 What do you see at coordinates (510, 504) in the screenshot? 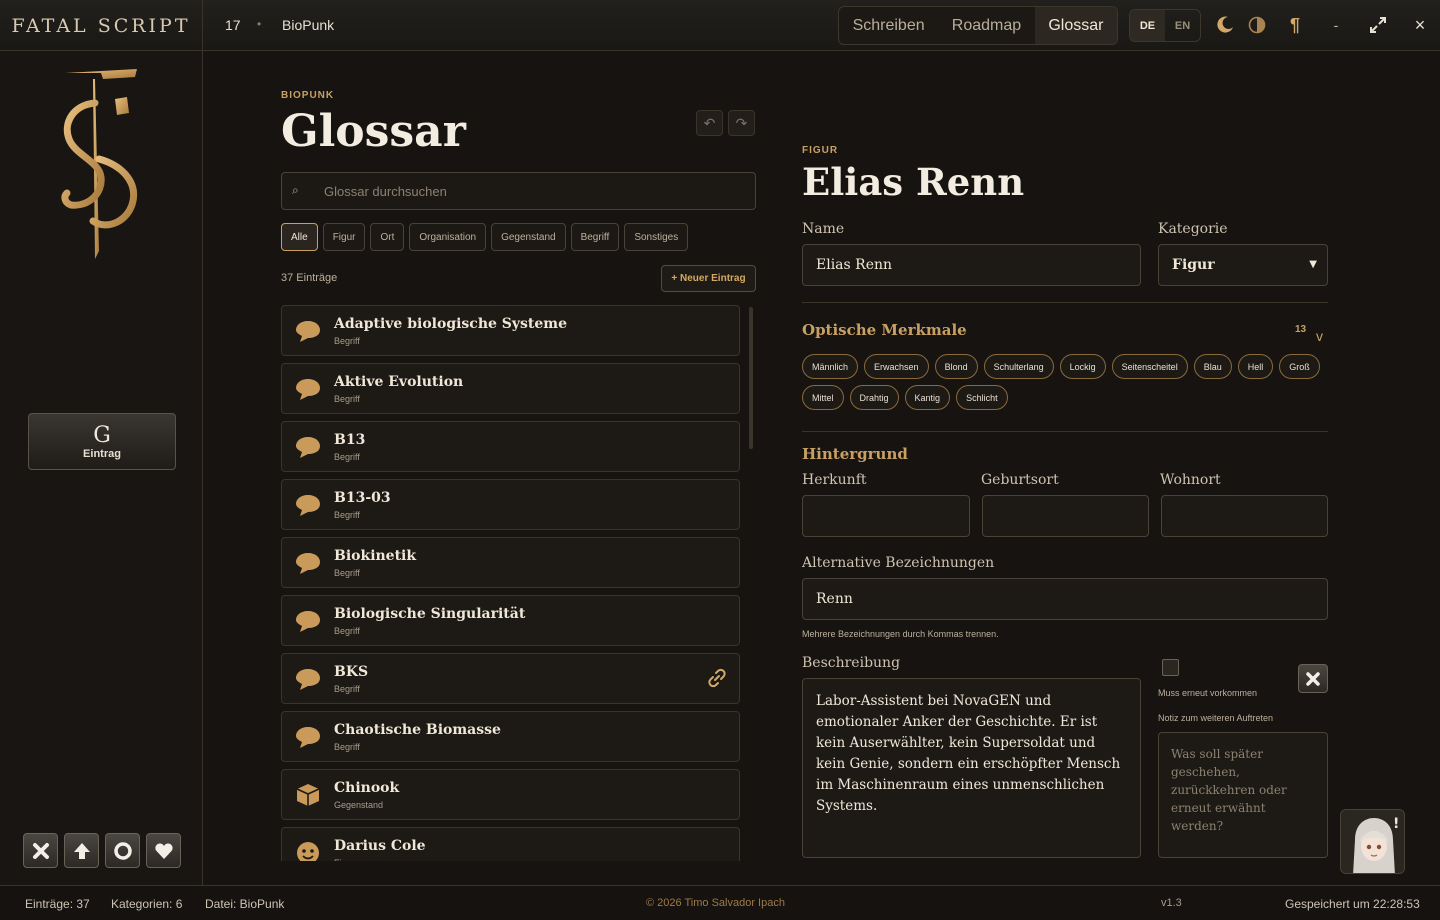
I see `list-item: B13-03 Begriff` at bounding box center [510, 504].